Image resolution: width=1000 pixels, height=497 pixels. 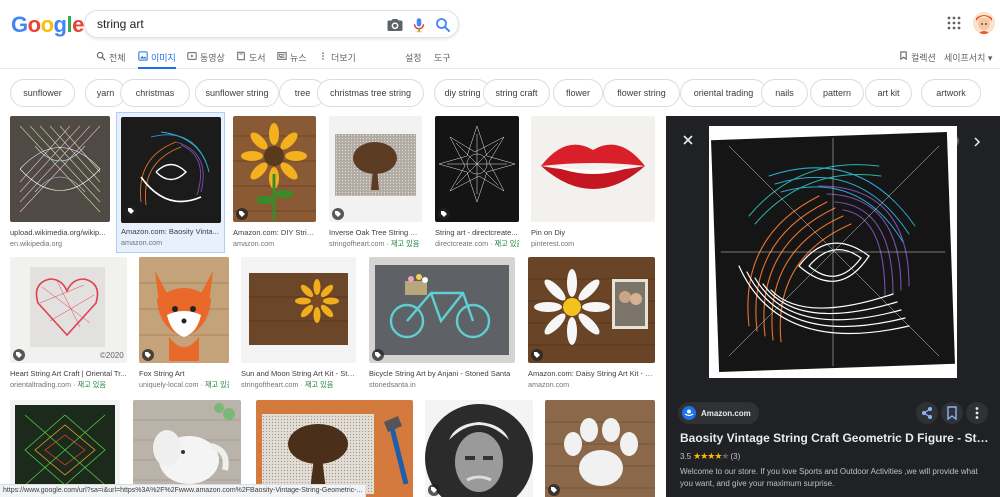 I want to click on result-title: Pin on Diy, so click(x=593, y=232).